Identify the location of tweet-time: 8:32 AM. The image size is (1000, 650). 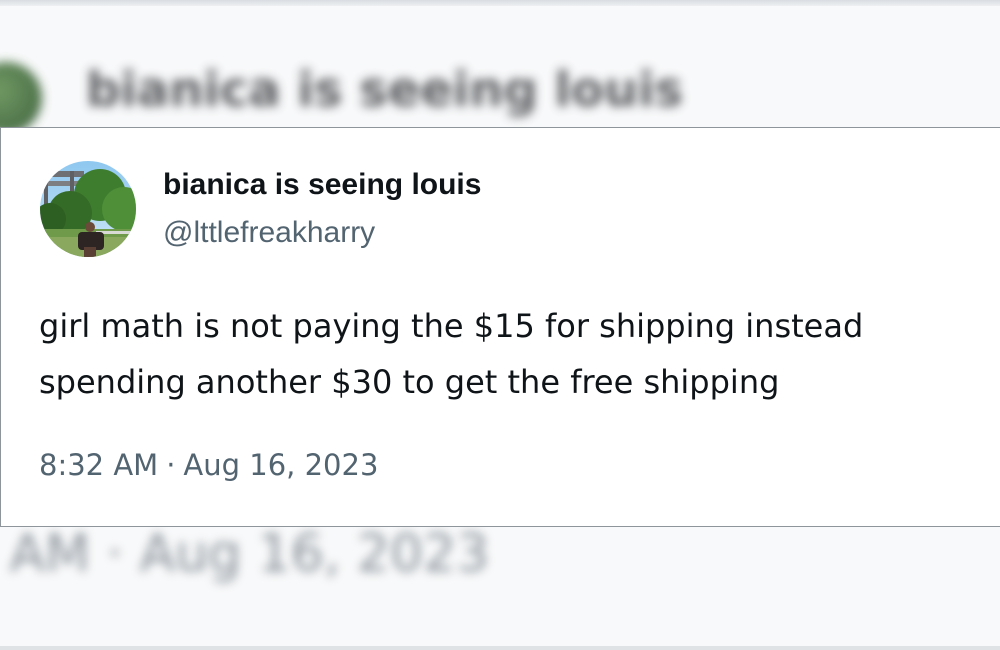
(99, 465).